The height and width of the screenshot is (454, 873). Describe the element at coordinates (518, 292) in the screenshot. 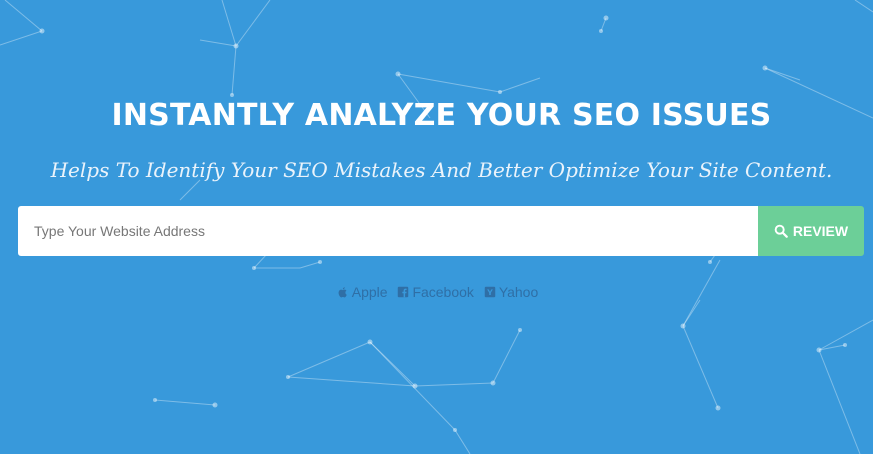

I see `example-link-label: Yahoo` at that location.